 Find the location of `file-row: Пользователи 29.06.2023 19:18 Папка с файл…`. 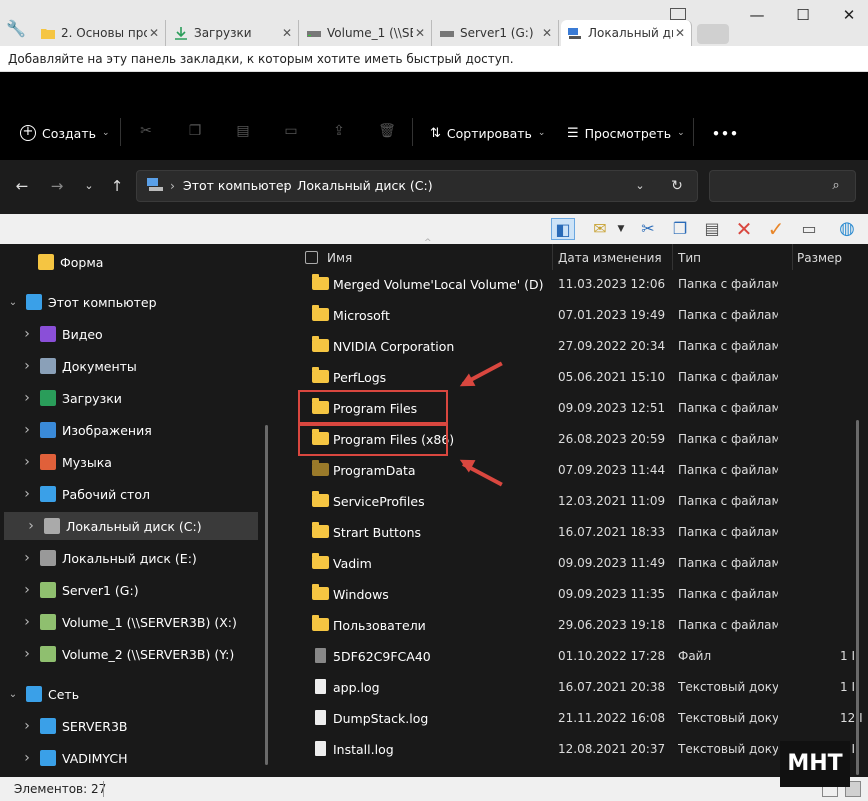

file-row: Пользователи 29.06.2023 19:18 Папка с файл… is located at coordinates (571, 625).